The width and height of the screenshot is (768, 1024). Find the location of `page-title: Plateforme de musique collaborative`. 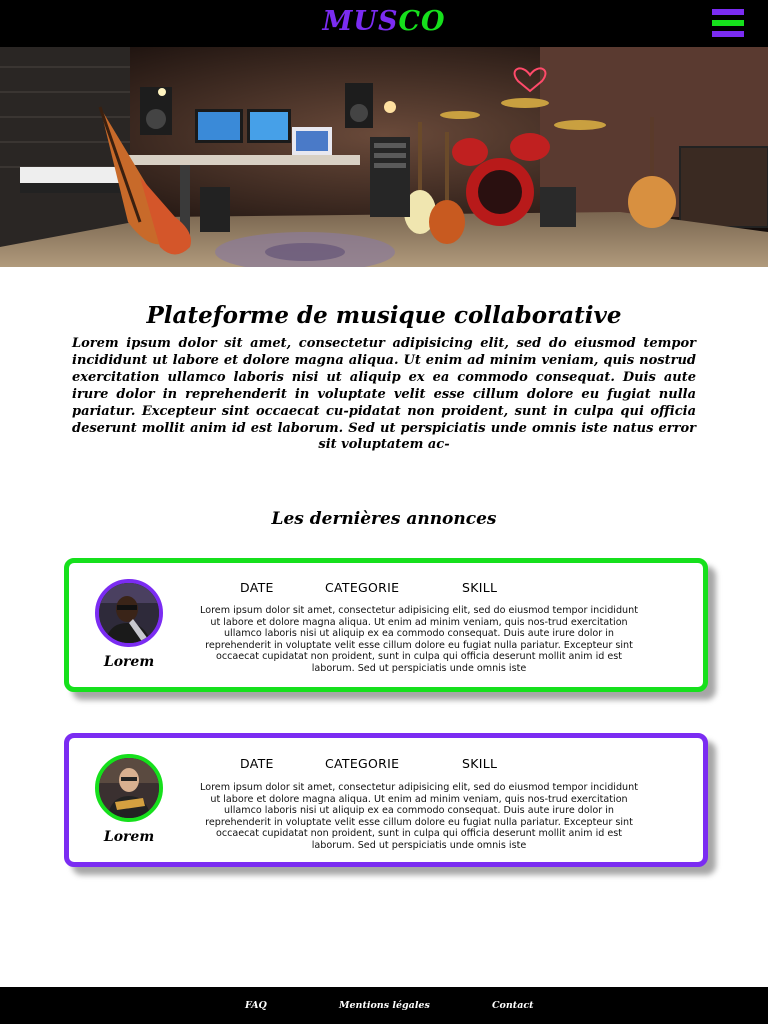

page-title: Plateforme de musique collaborative is located at coordinates (384, 315).